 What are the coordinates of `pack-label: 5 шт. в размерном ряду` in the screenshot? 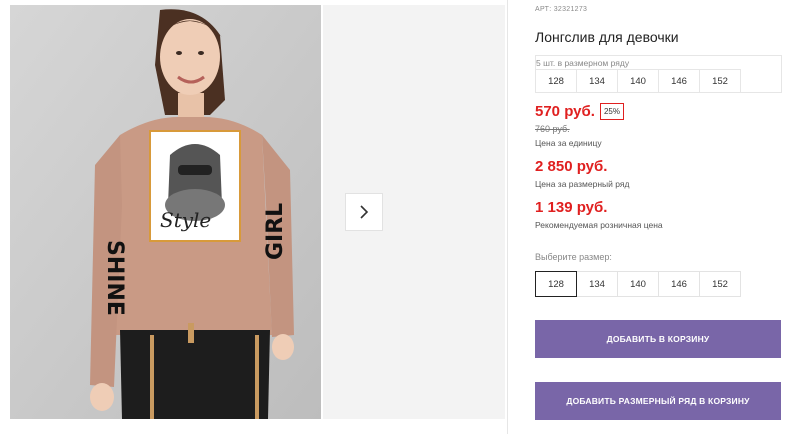 It's located at (583, 63).